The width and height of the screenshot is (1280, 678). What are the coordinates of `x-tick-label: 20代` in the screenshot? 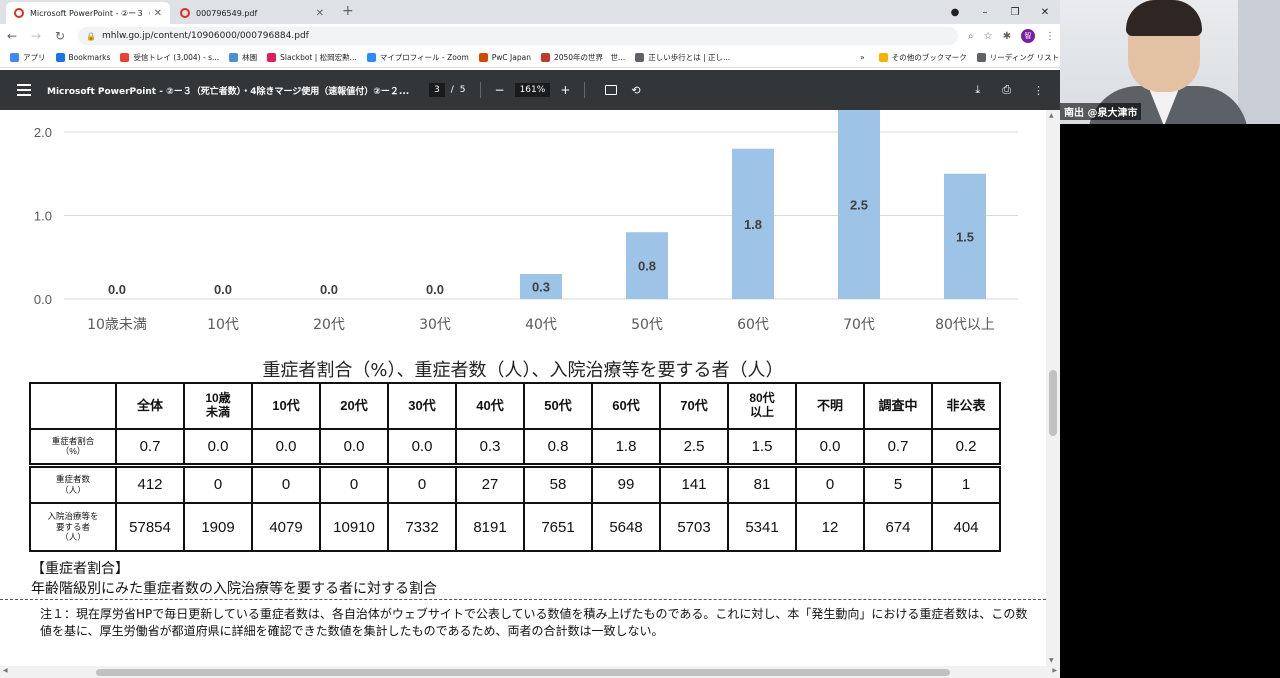 It's located at (329, 325).